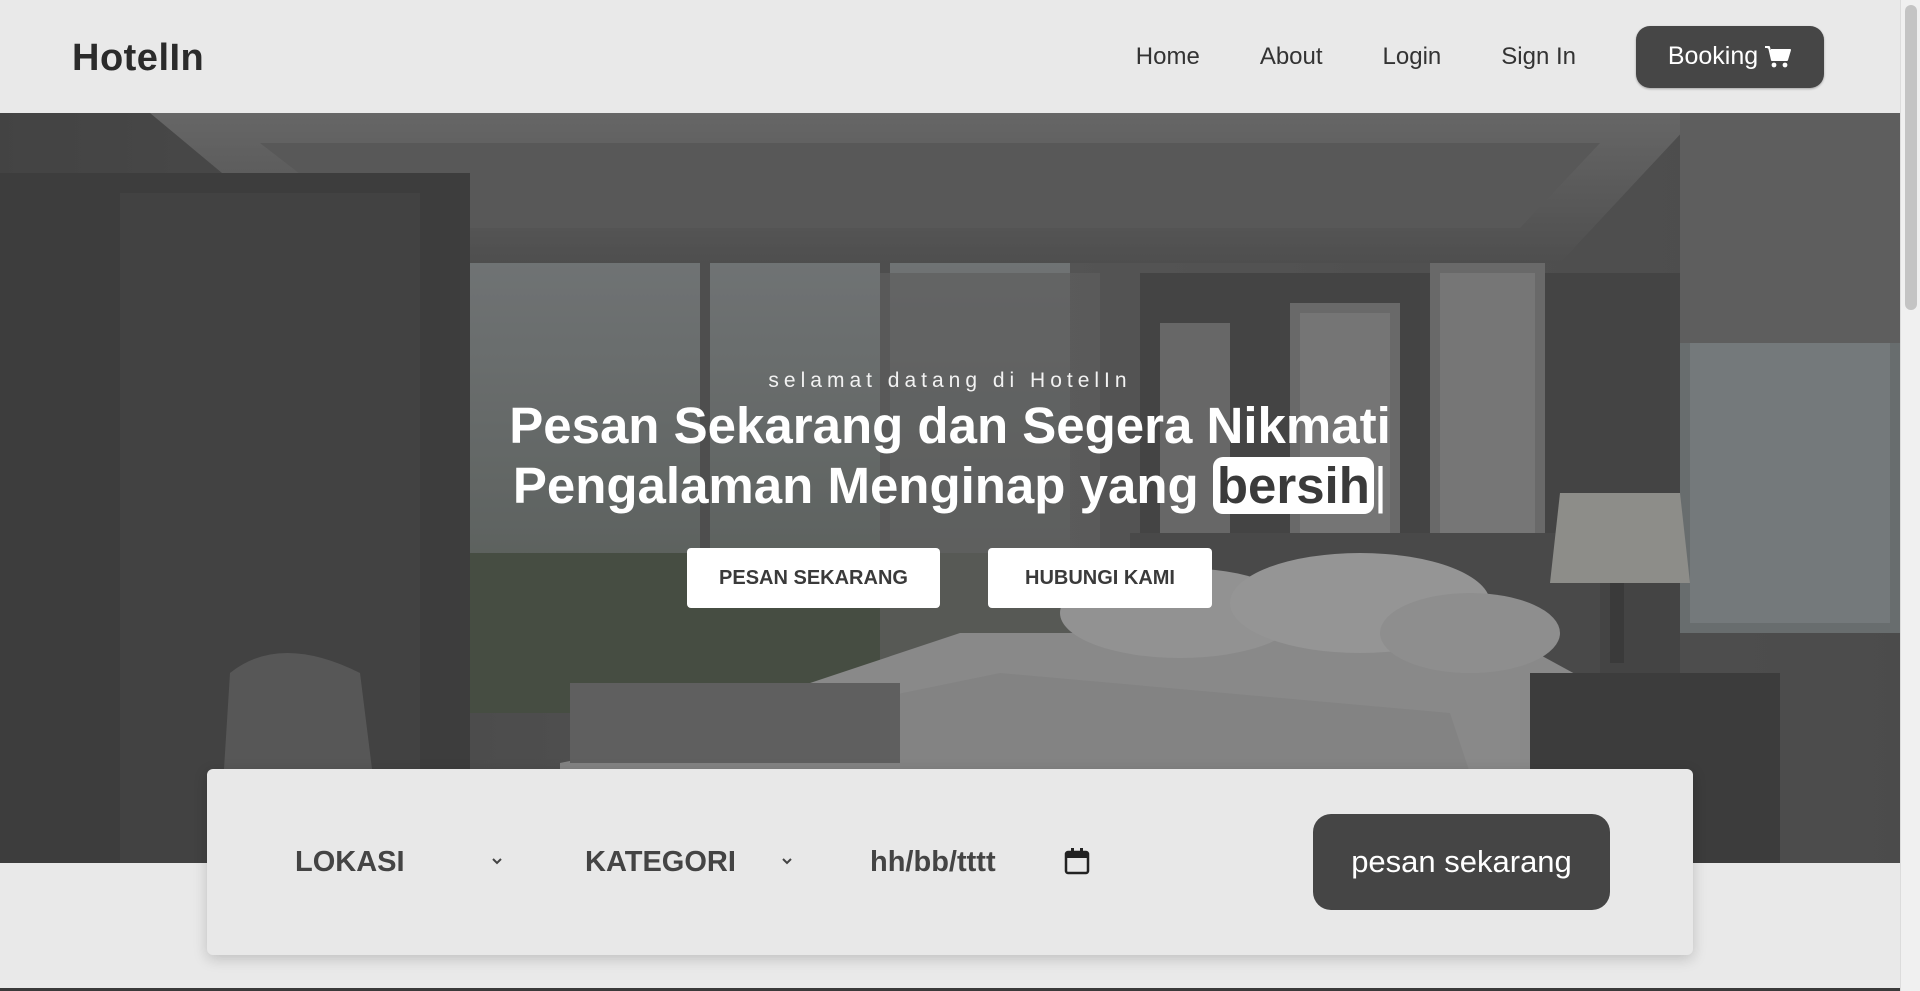  What do you see at coordinates (1778, 57) in the screenshot?
I see `cart-icon` at bounding box center [1778, 57].